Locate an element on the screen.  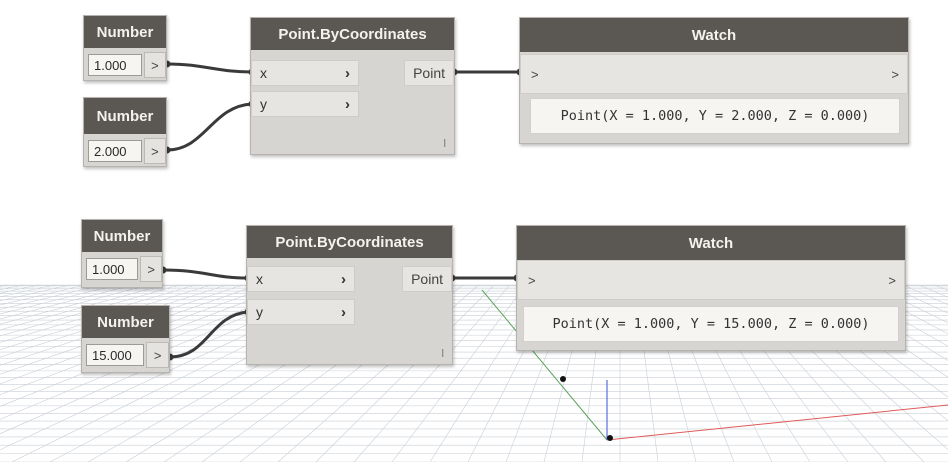
wire-b-numx-to-x is located at coordinates (205, 274).